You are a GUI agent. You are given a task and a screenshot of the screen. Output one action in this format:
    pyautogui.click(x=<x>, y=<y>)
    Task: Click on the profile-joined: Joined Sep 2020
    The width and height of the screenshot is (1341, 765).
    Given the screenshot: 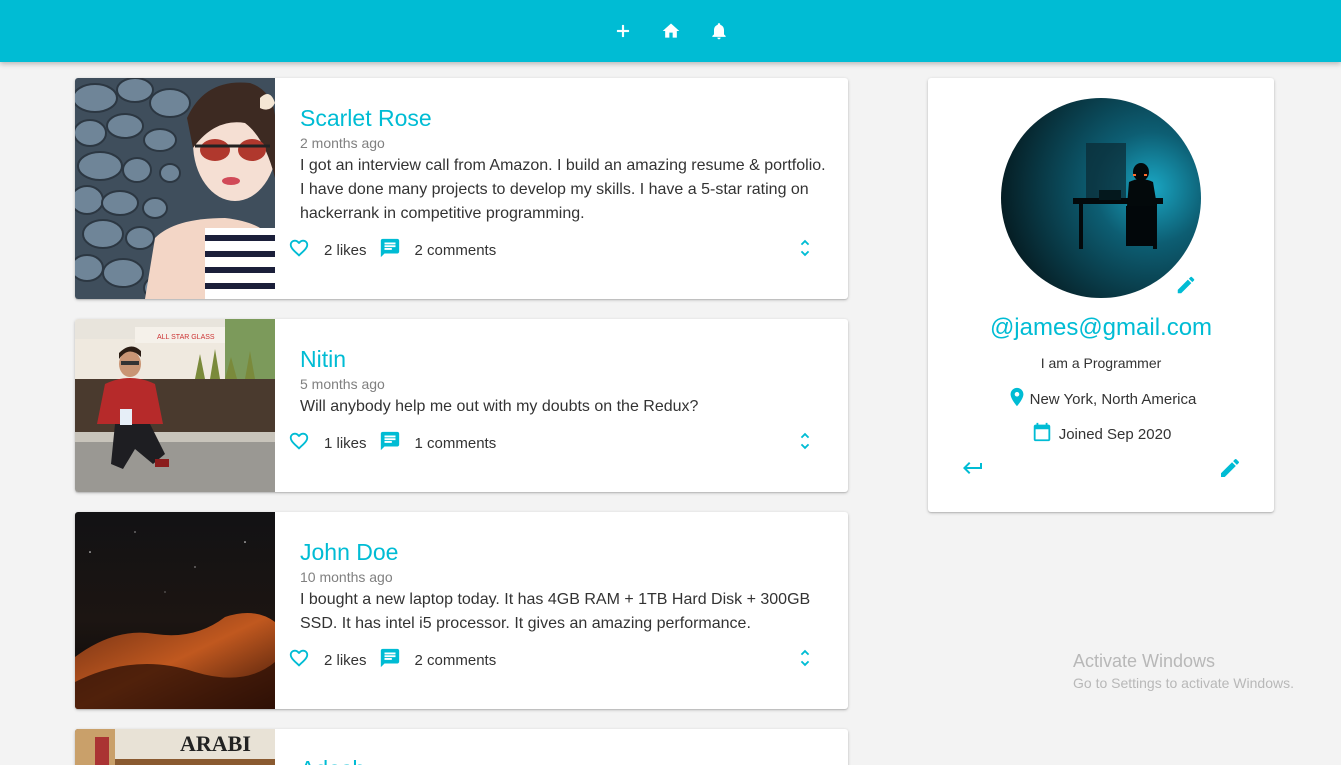 What is the action you would take?
    pyautogui.click(x=1101, y=434)
    